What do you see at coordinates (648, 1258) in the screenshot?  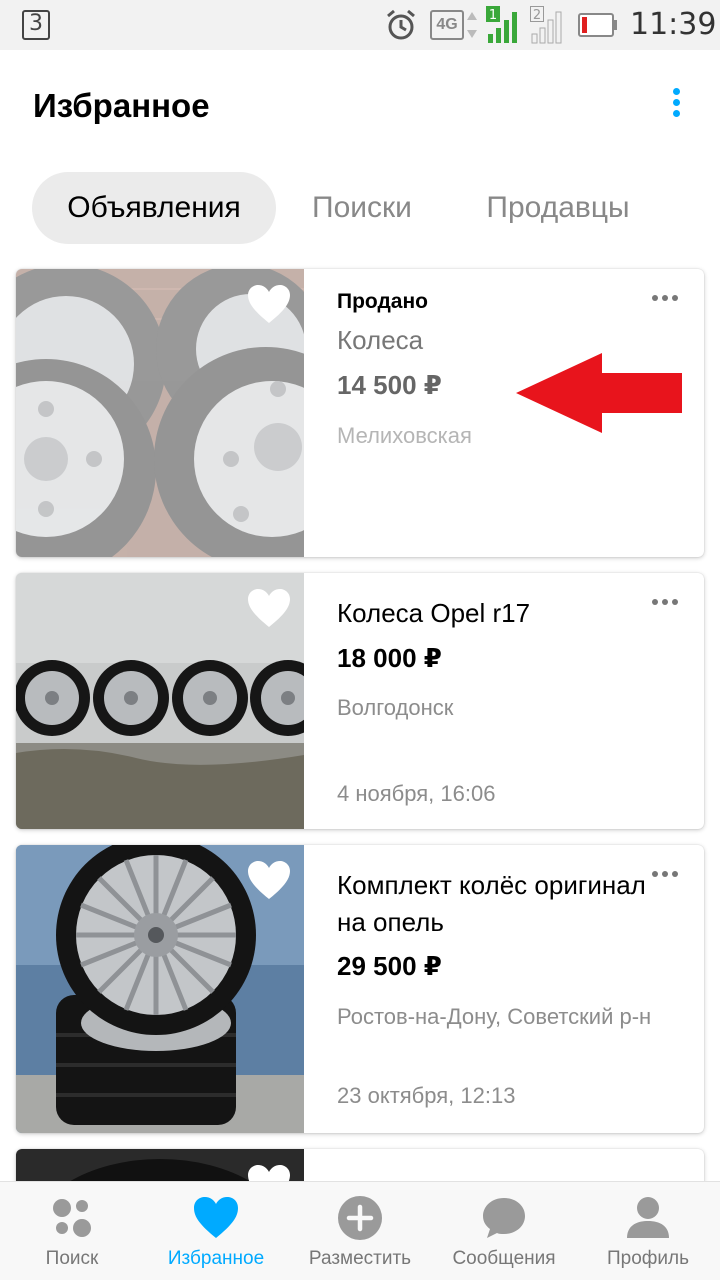 I see `nav-label: Профиль` at bounding box center [648, 1258].